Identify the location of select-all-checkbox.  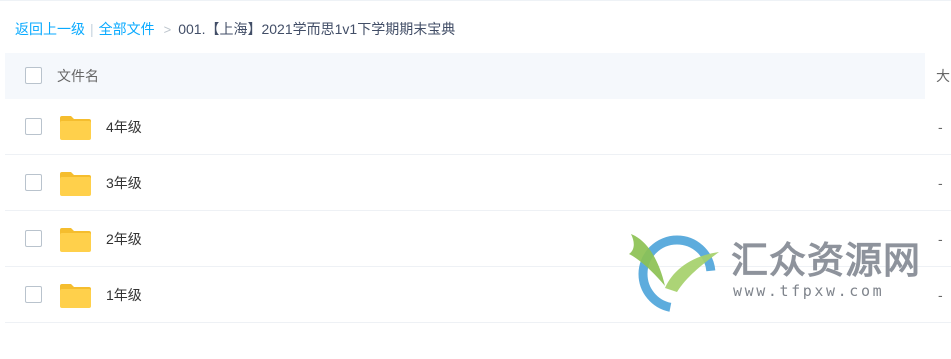
(33, 75).